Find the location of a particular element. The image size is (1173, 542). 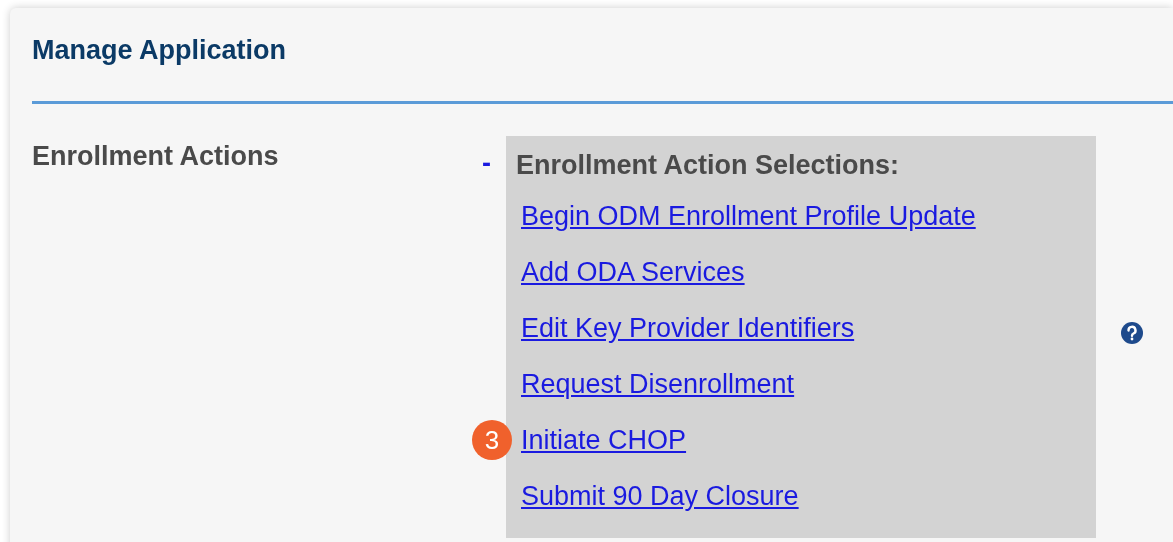

collapse-toggle: - is located at coordinates (486, 163).